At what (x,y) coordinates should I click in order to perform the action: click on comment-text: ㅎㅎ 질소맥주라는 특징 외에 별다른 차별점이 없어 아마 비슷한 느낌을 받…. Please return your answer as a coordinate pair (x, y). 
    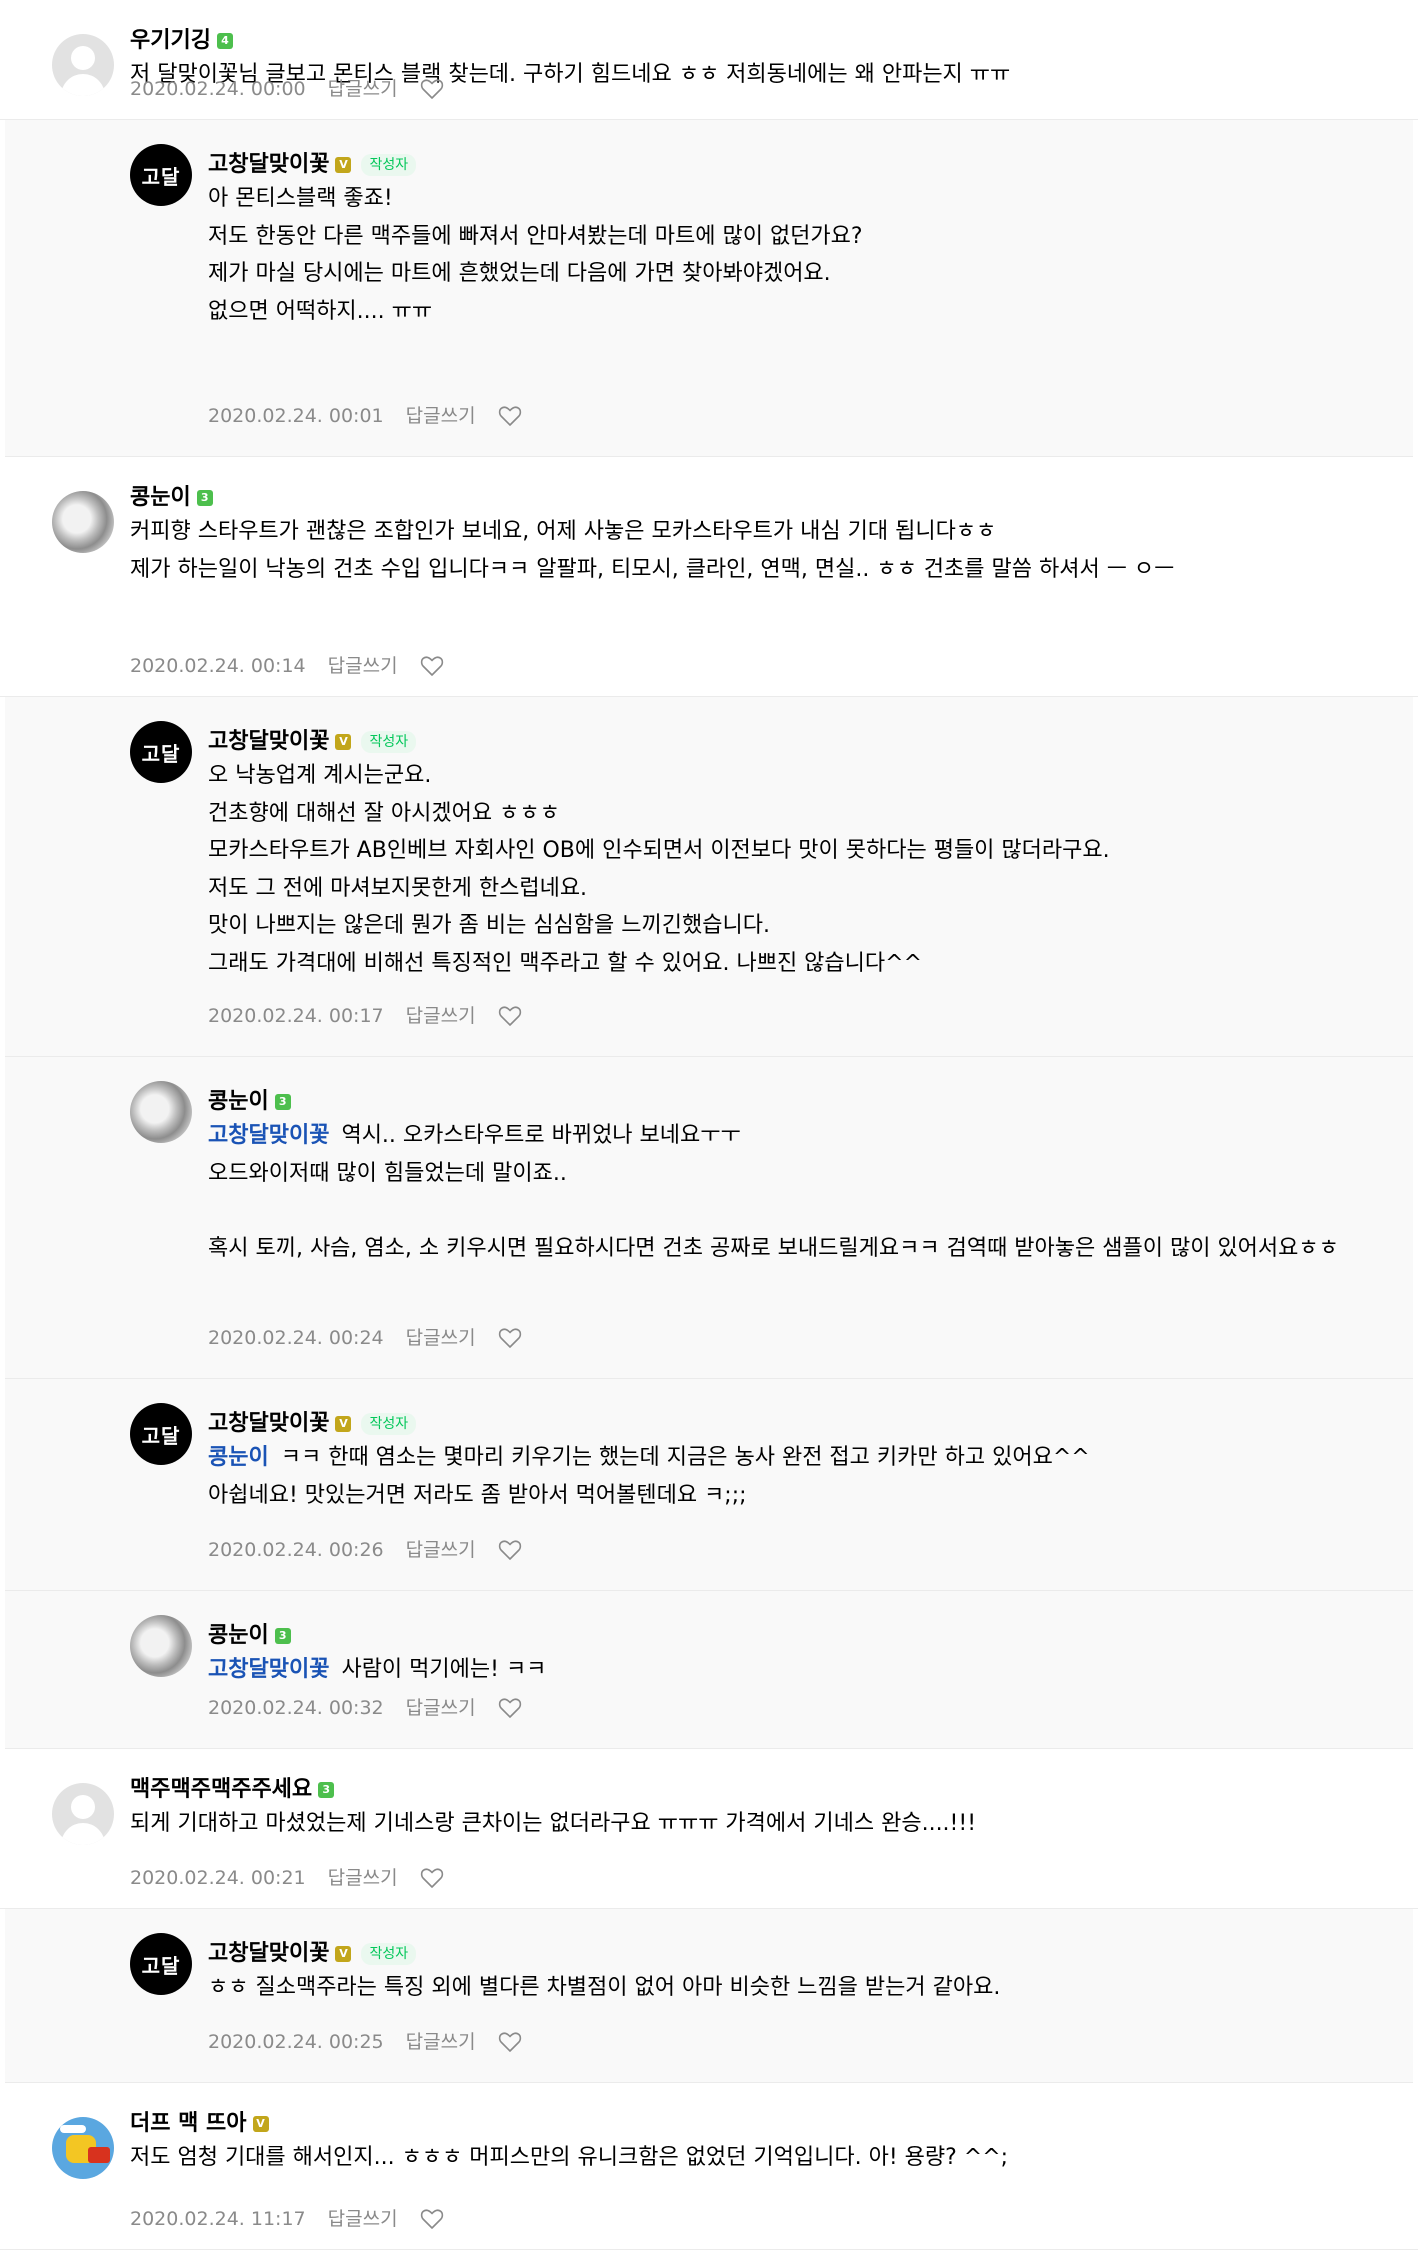
    Looking at the image, I should click on (806, 1988).